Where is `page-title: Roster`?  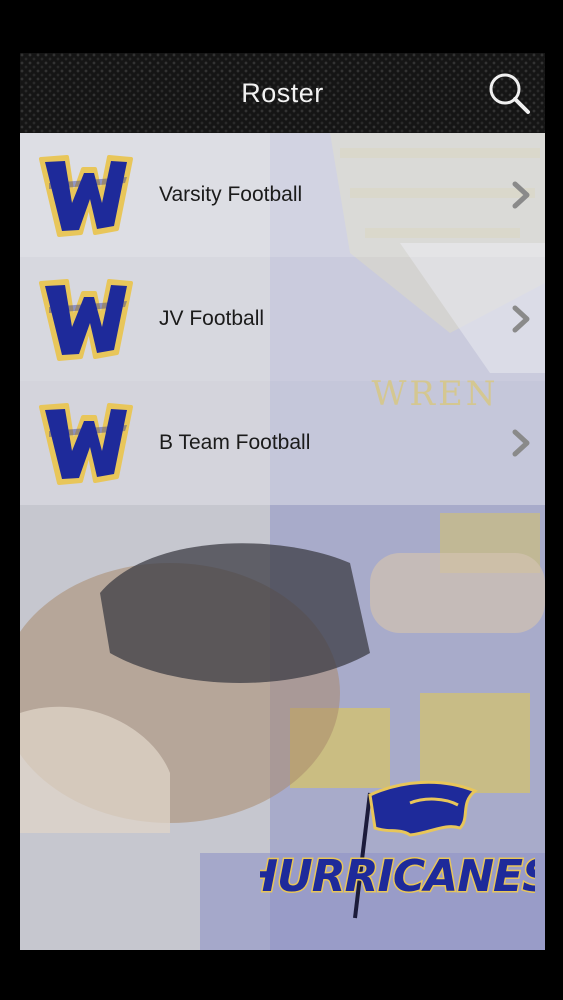
page-title: Roster is located at coordinates (282, 92).